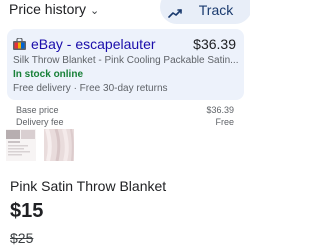 The image size is (320, 250). What do you see at coordinates (125, 110) in the screenshot?
I see `base-price-row: Base price $36.39` at bounding box center [125, 110].